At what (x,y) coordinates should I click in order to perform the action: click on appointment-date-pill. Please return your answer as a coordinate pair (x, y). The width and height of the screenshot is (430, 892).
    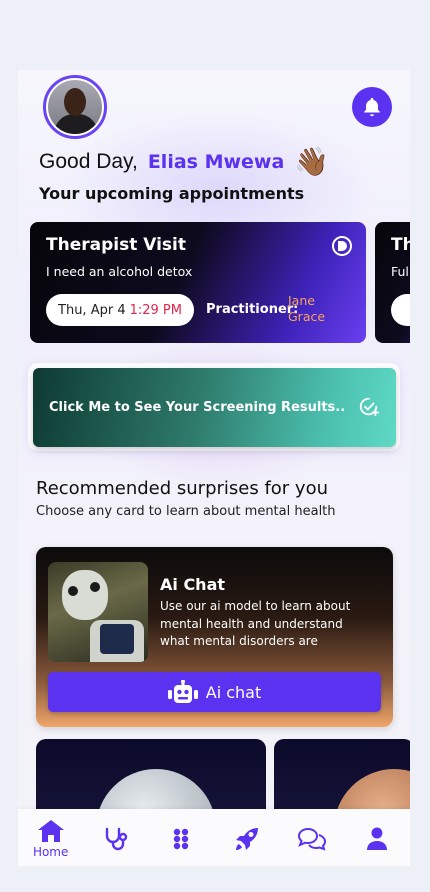
    Looking at the image, I should click on (400, 310).